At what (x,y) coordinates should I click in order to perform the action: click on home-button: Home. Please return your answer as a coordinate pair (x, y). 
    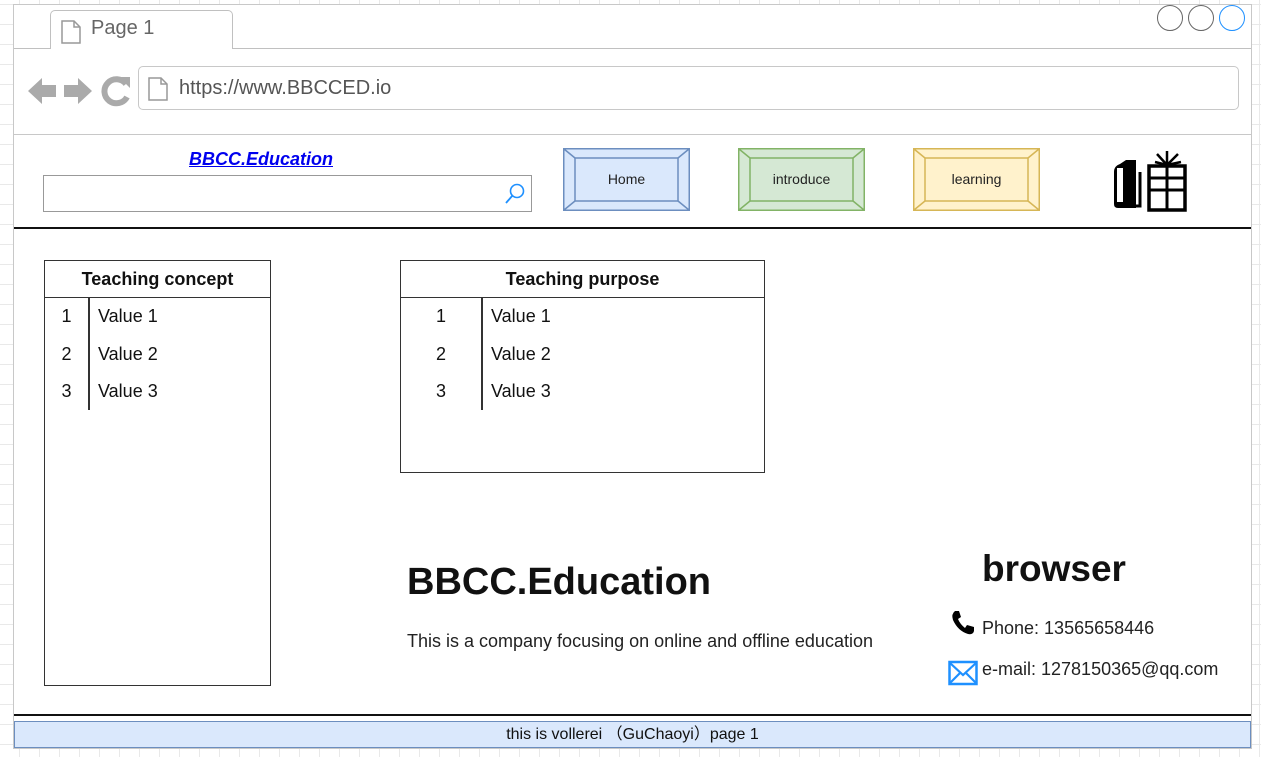
    Looking at the image, I should click on (626, 179).